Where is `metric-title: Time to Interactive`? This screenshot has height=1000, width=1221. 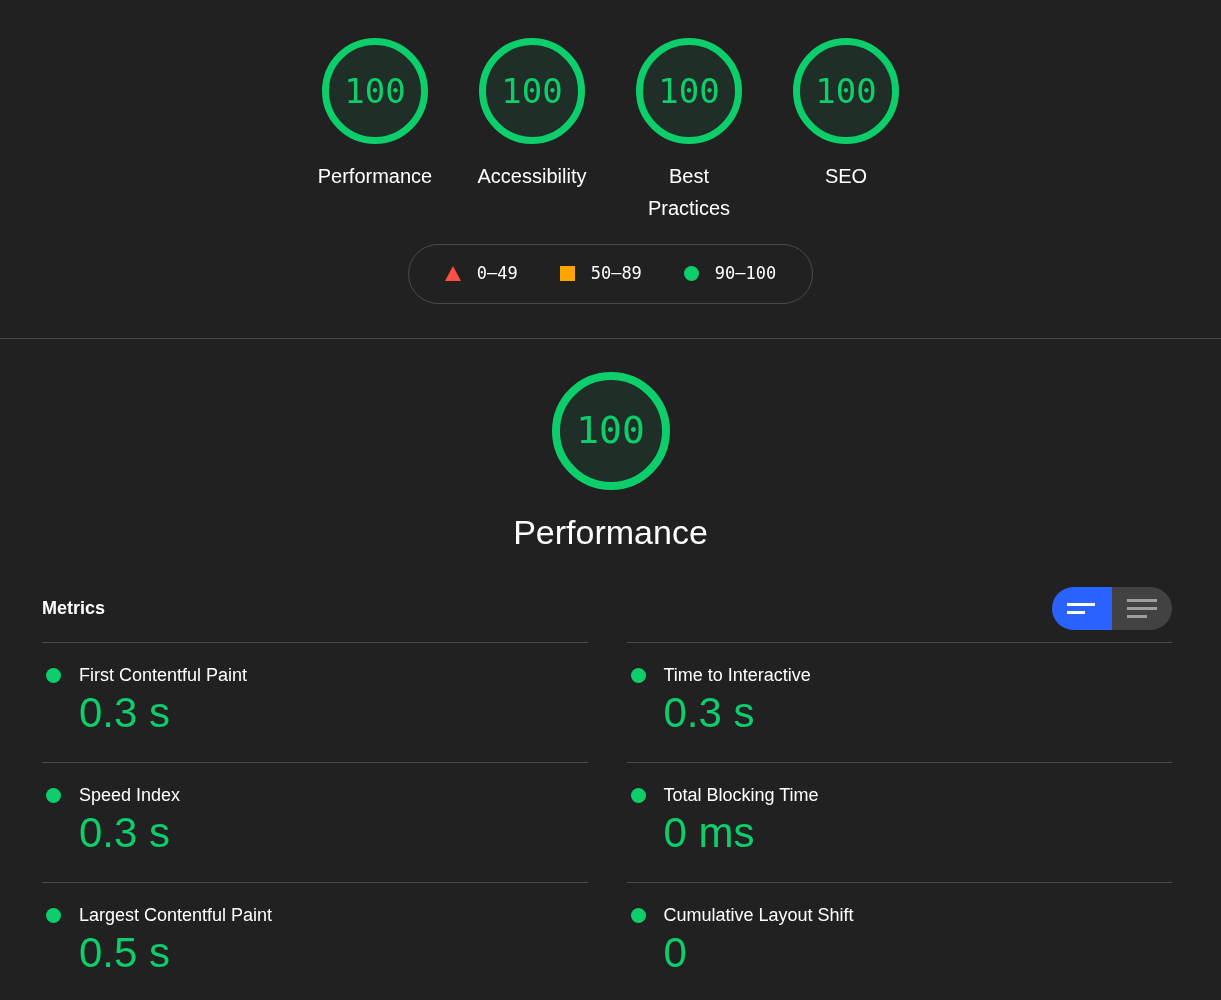
metric-title: Time to Interactive is located at coordinates (737, 676).